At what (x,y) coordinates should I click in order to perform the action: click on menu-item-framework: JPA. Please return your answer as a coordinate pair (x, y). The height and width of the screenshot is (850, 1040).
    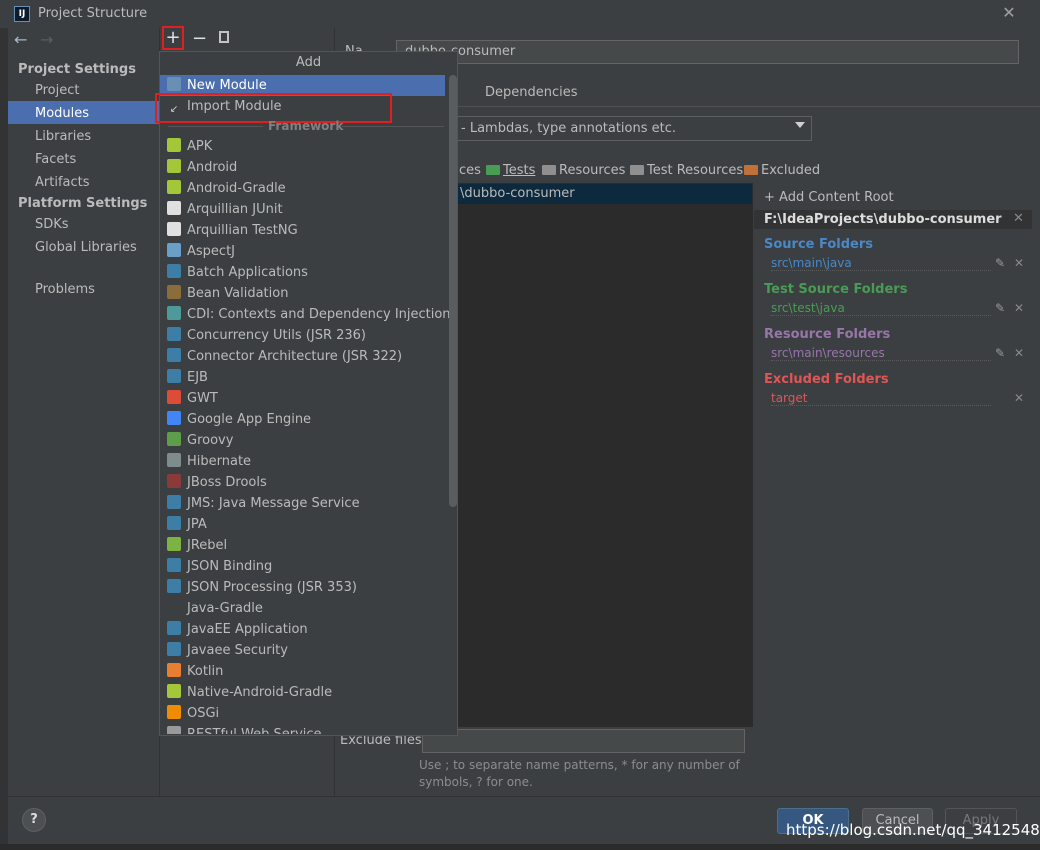
    Looking at the image, I should click on (187, 524).